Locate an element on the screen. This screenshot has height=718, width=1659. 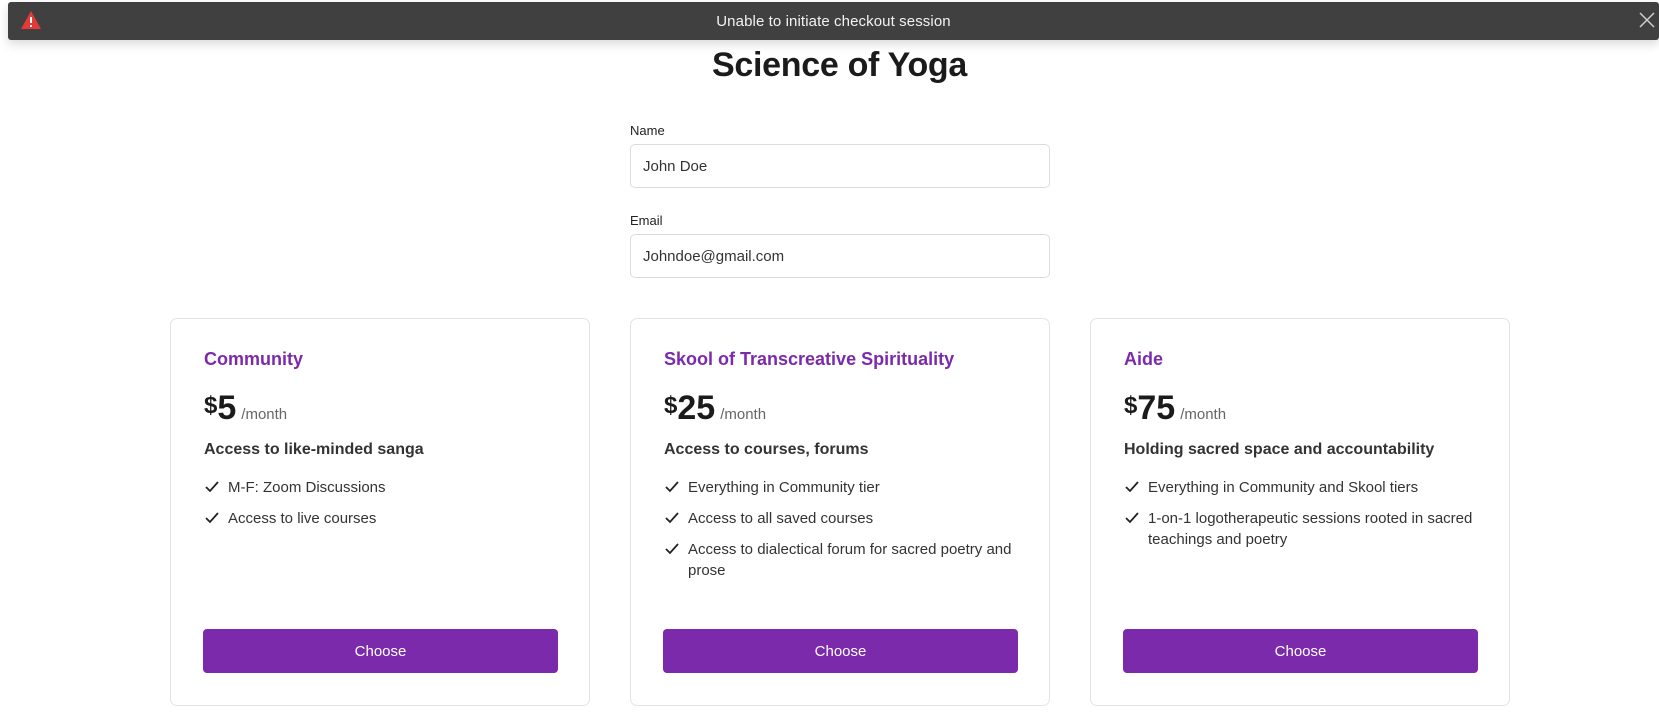
plan-tagline: Holding sacred space and accountability is located at coordinates (1279, 449).